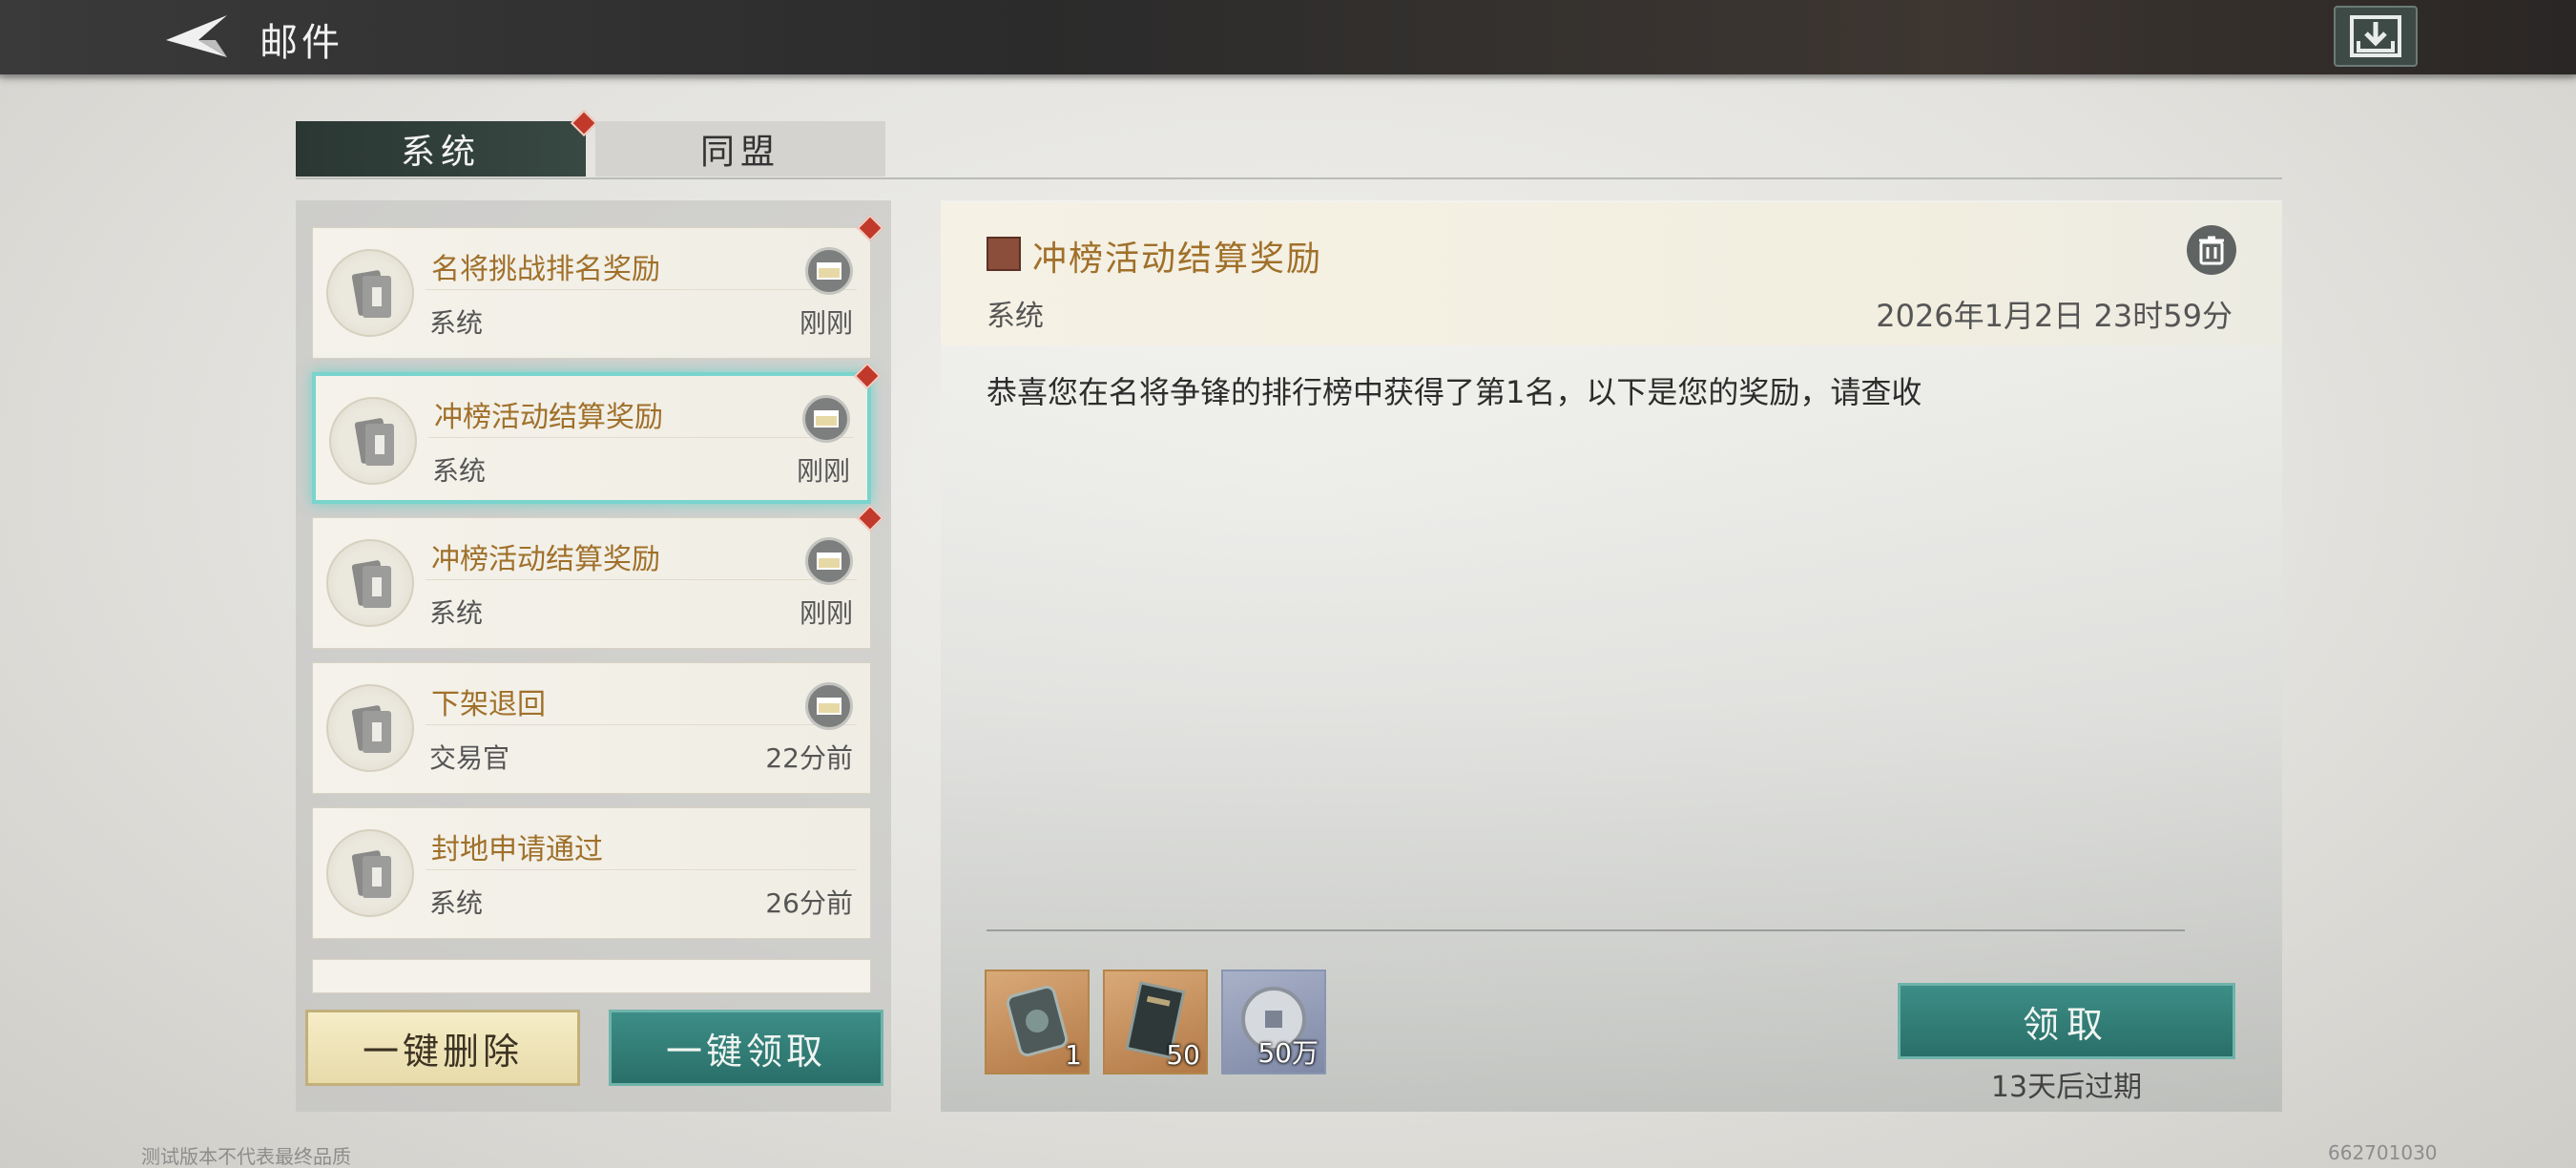  I want to click on mail-tabs: 系统 同盟, so click(590, 143).